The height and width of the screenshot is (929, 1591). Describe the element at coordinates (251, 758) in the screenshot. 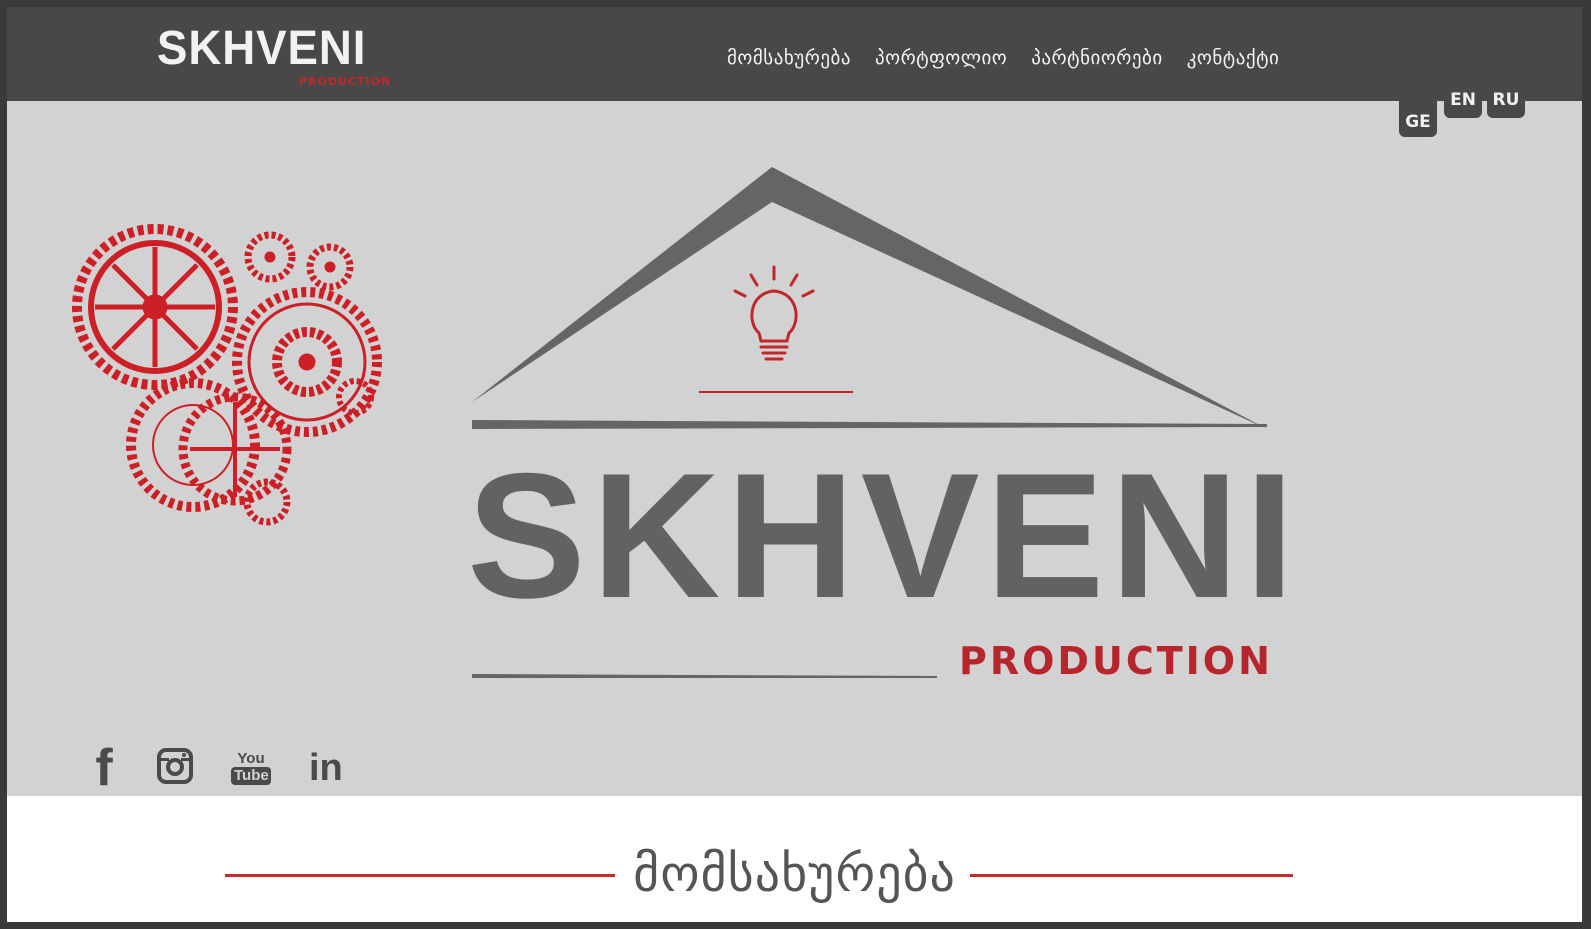

I see `youtube-icon-top: You` at that location.